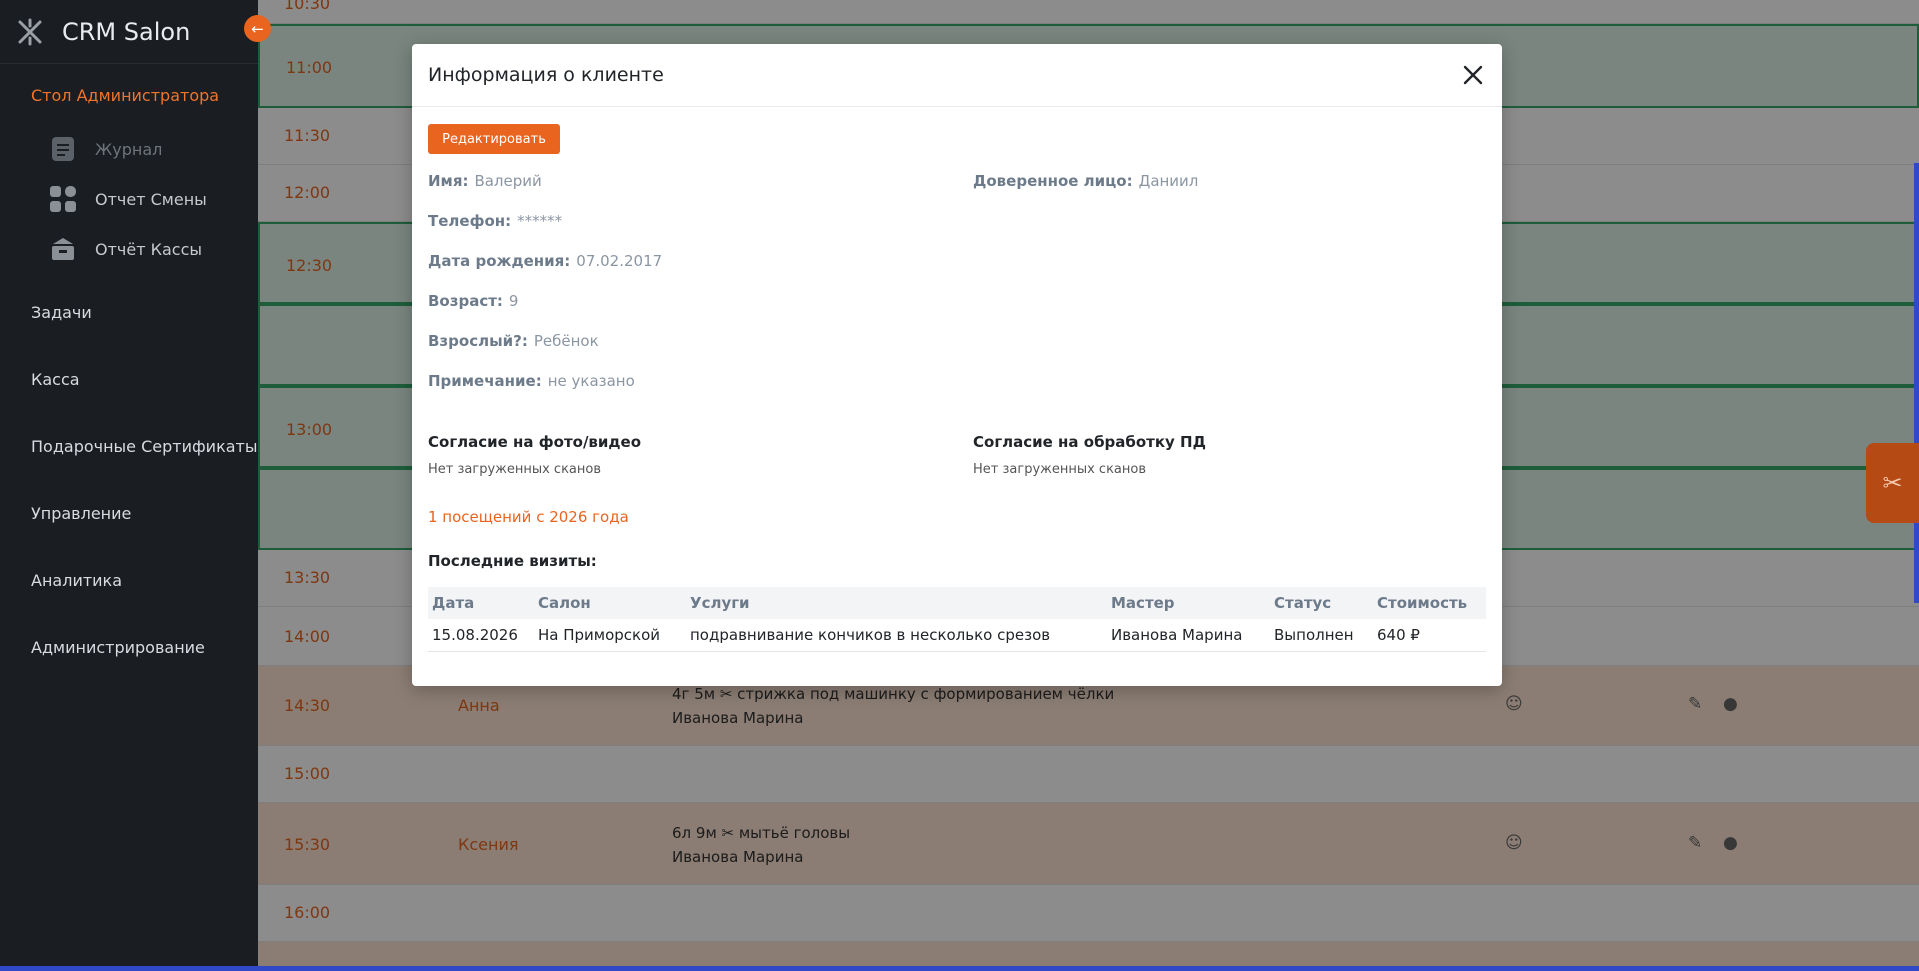 This screenshot has height=971, width=1919. Describe the element at coordinates (1053, 181) in the screenshot. I see `field-label: Доверенное лицо:` at that location.